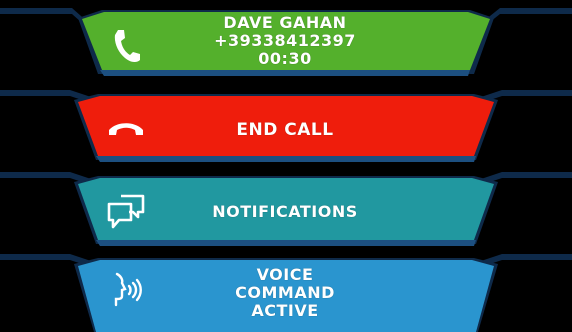  Describe the element at coordinates (285, 58) in the screenshot. I see `call-duration: 00:30` at that location.